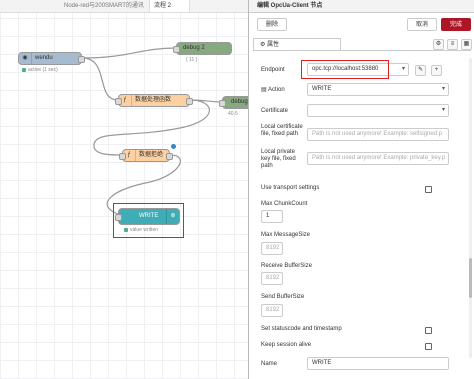 Image resolution: width=474 pixels, height=379 pixels. Describe the element at coordinates (176, 49) in the screenshot. I see `debug-2-input-port` at that location.